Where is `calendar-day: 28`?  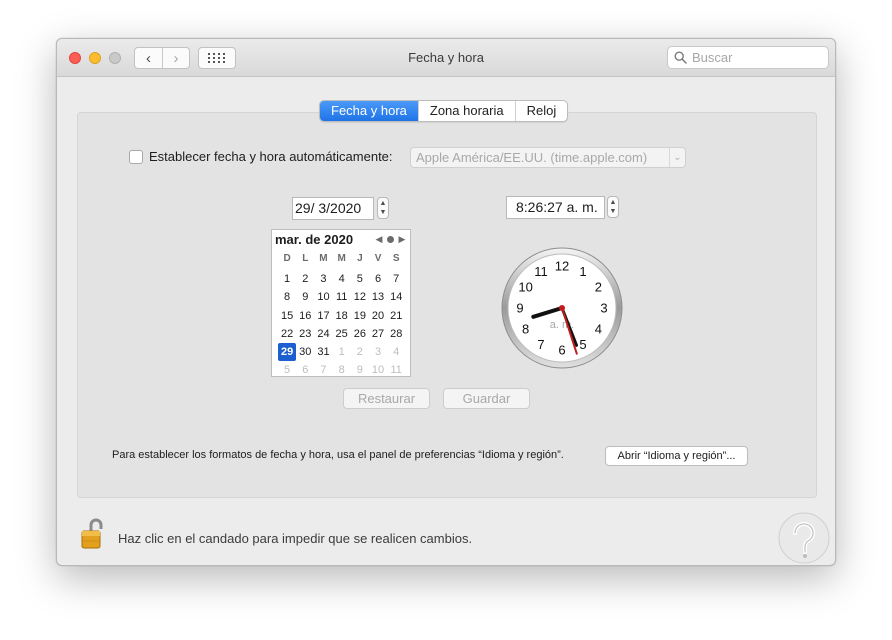
calendar-day: 28 is located at coordinates (396, 334).